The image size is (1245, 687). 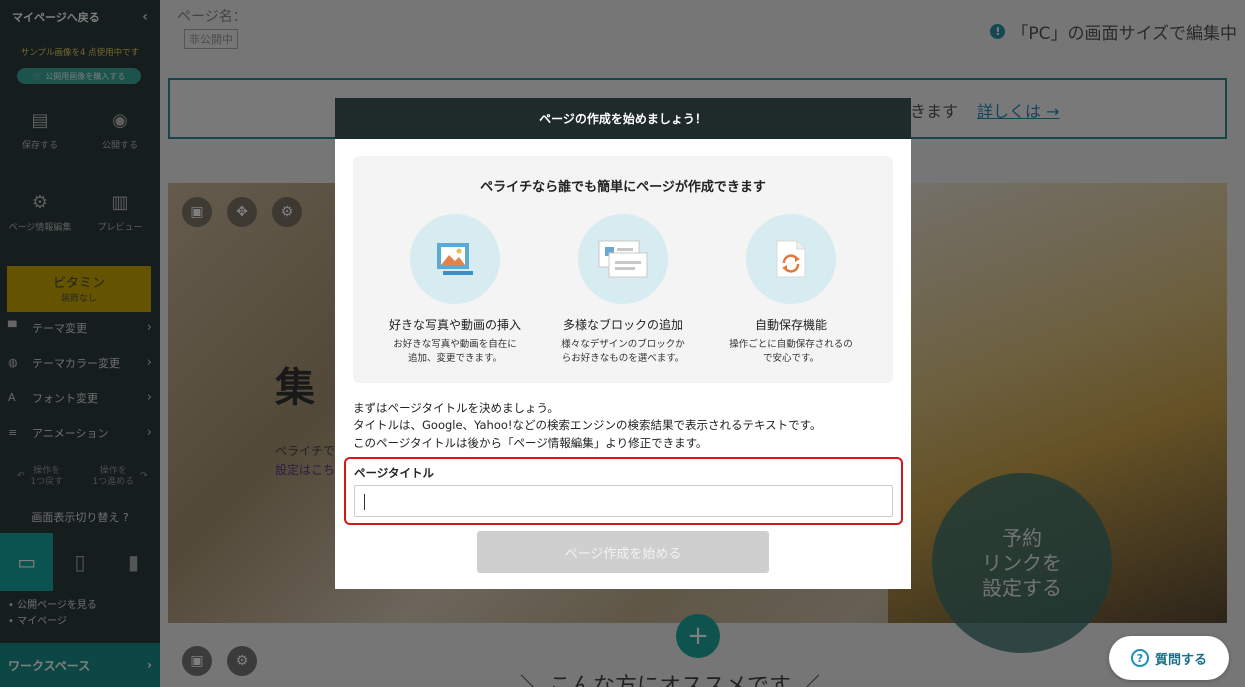 What do you see at coordinates (623, 352) in the screenshot?
I see `feature-desc: 様々なデザインのブロックか らお好きなものを選べます。` at bounding box center [623, 352].